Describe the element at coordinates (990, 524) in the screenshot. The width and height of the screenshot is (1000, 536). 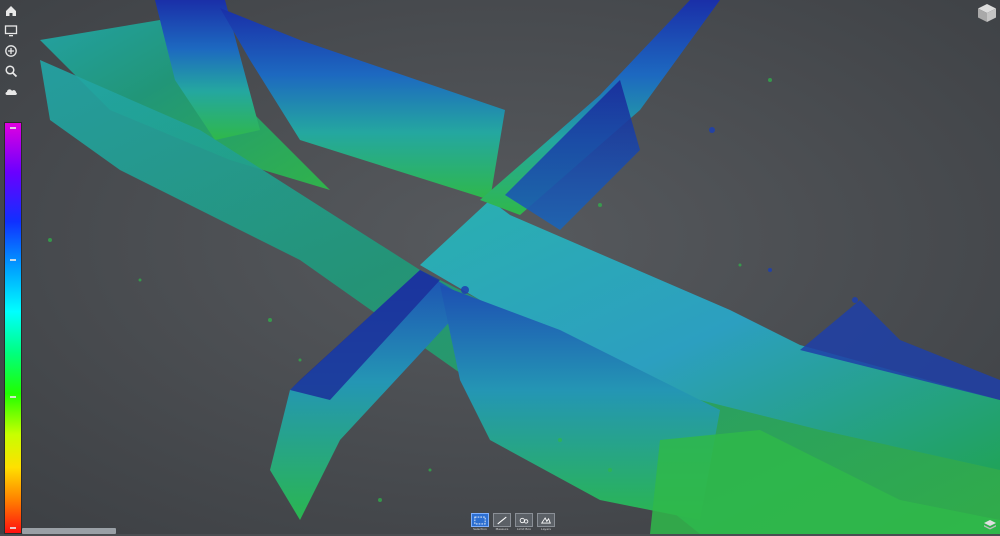
I see `layers-stack-icon` at that location.